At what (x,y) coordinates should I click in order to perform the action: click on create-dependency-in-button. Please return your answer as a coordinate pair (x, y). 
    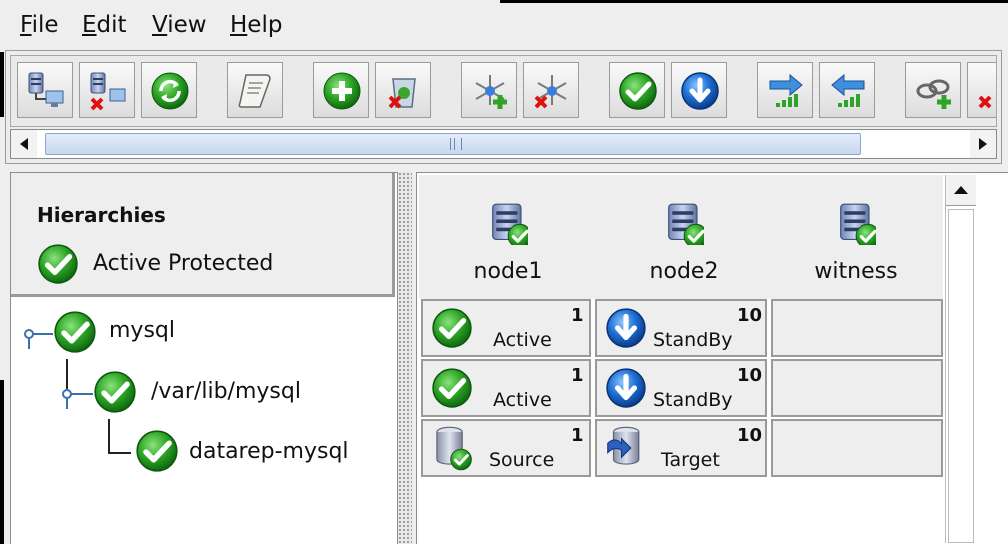
    Looking at the image, I should click on (785, 90).